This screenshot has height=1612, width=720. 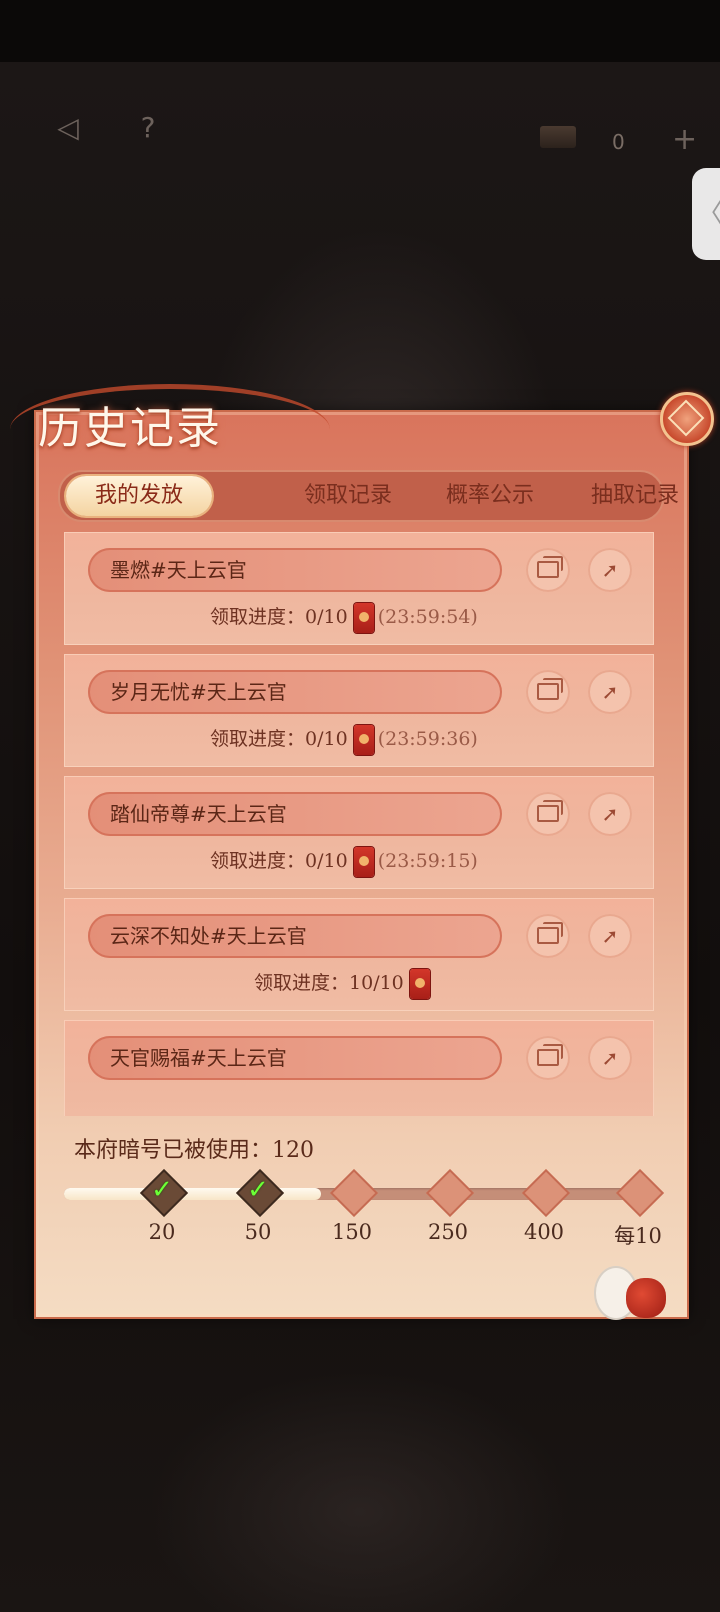 I want to click on mascot-with-lucky-bag, so click(x=634, y=1292).